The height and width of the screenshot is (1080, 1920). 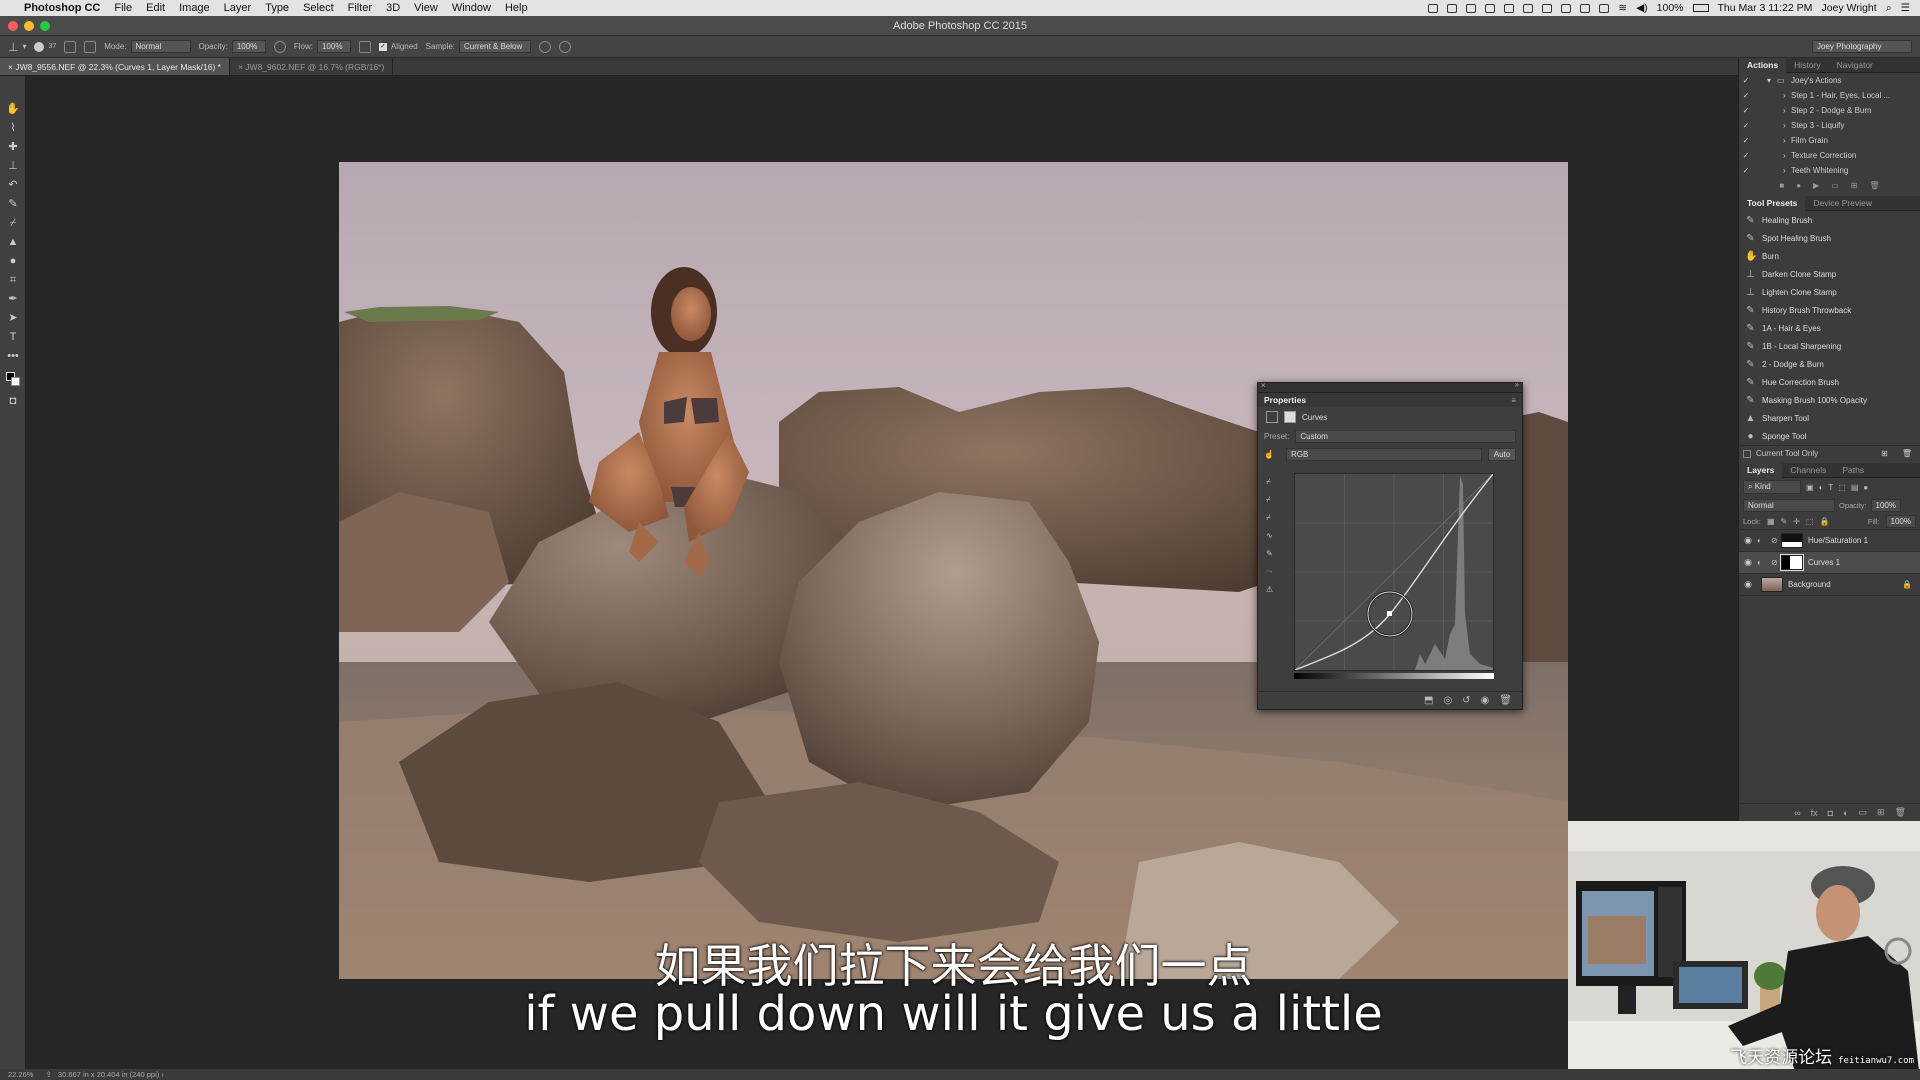 What do you see at coordinates (1466, 700) in the screenshot?
I see `reset-icon: ↺` at bounding box center [1466, 700].